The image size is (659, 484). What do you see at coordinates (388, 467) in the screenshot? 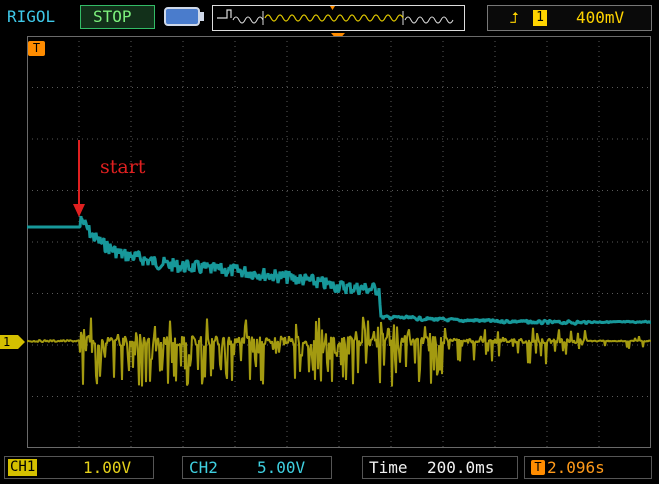
I see `timebase-label: Time` at bounding box center [388, 467].